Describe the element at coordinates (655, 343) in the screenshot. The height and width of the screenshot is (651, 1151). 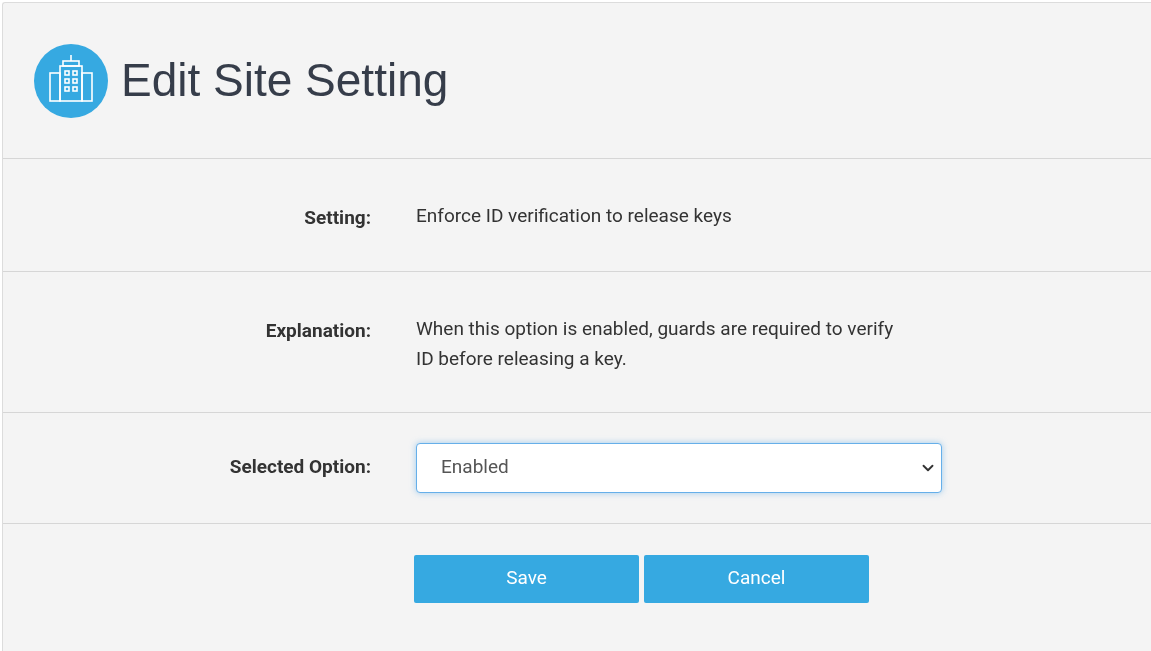
I see `field-value: When this option is enabled, guards are required to verify ID before releasing a key.` at that location.